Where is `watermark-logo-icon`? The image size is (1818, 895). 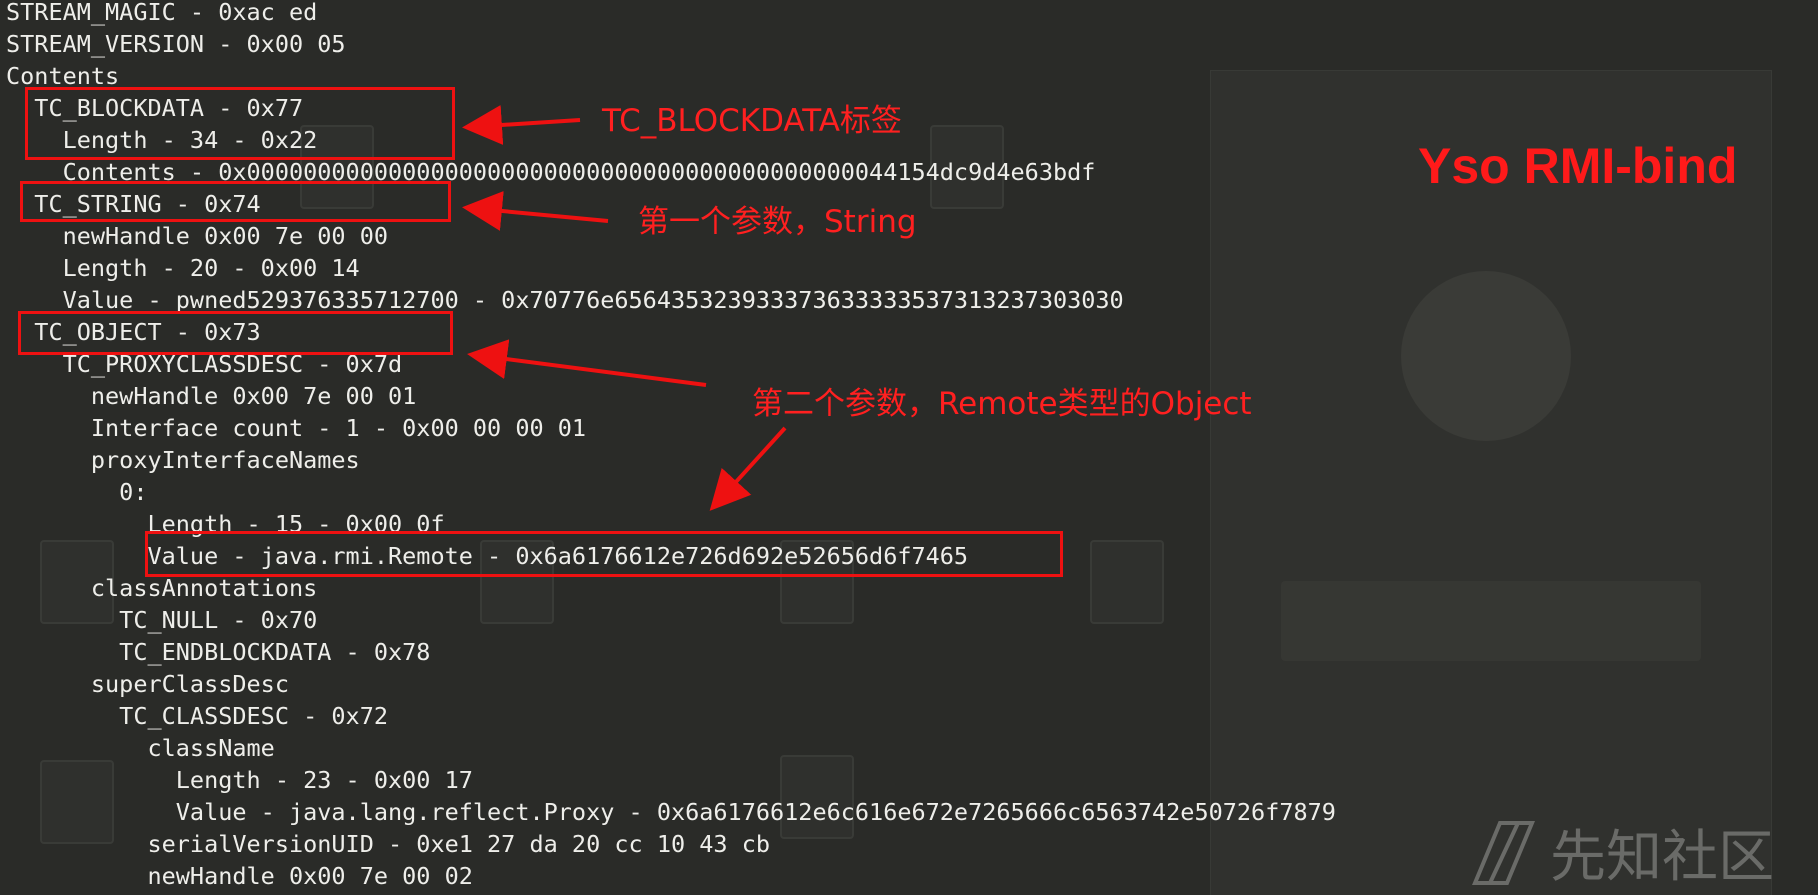
watermark-logo-icon is located at coordinates (1503, 852).